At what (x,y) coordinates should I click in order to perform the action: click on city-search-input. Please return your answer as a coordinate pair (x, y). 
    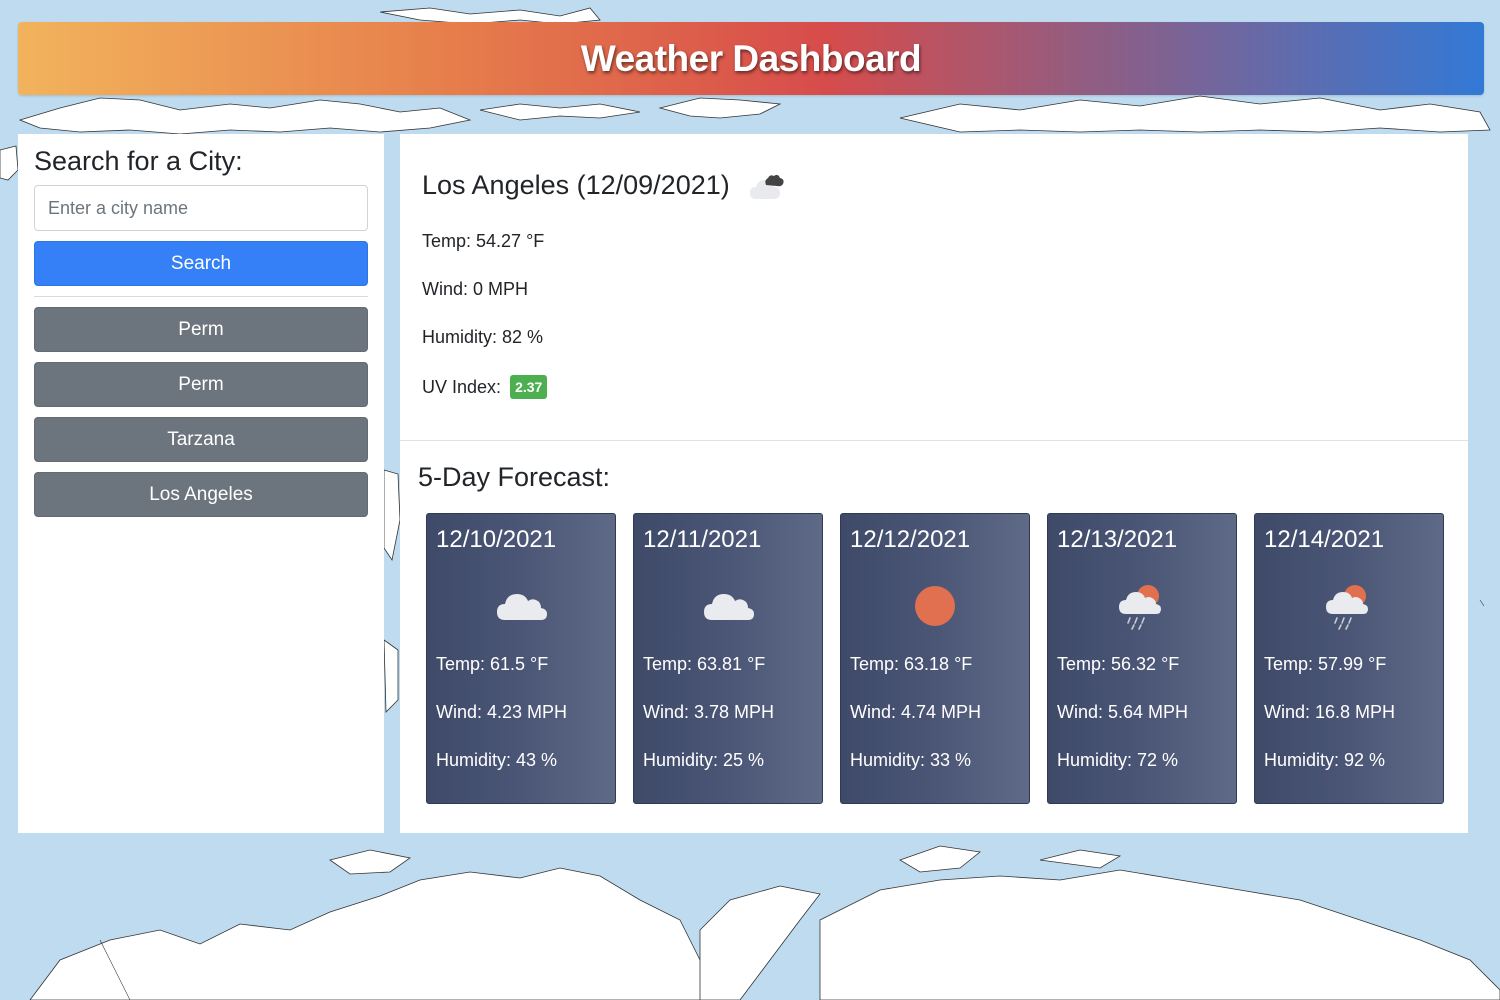
    Looking at the image, I should click on (201, 208).